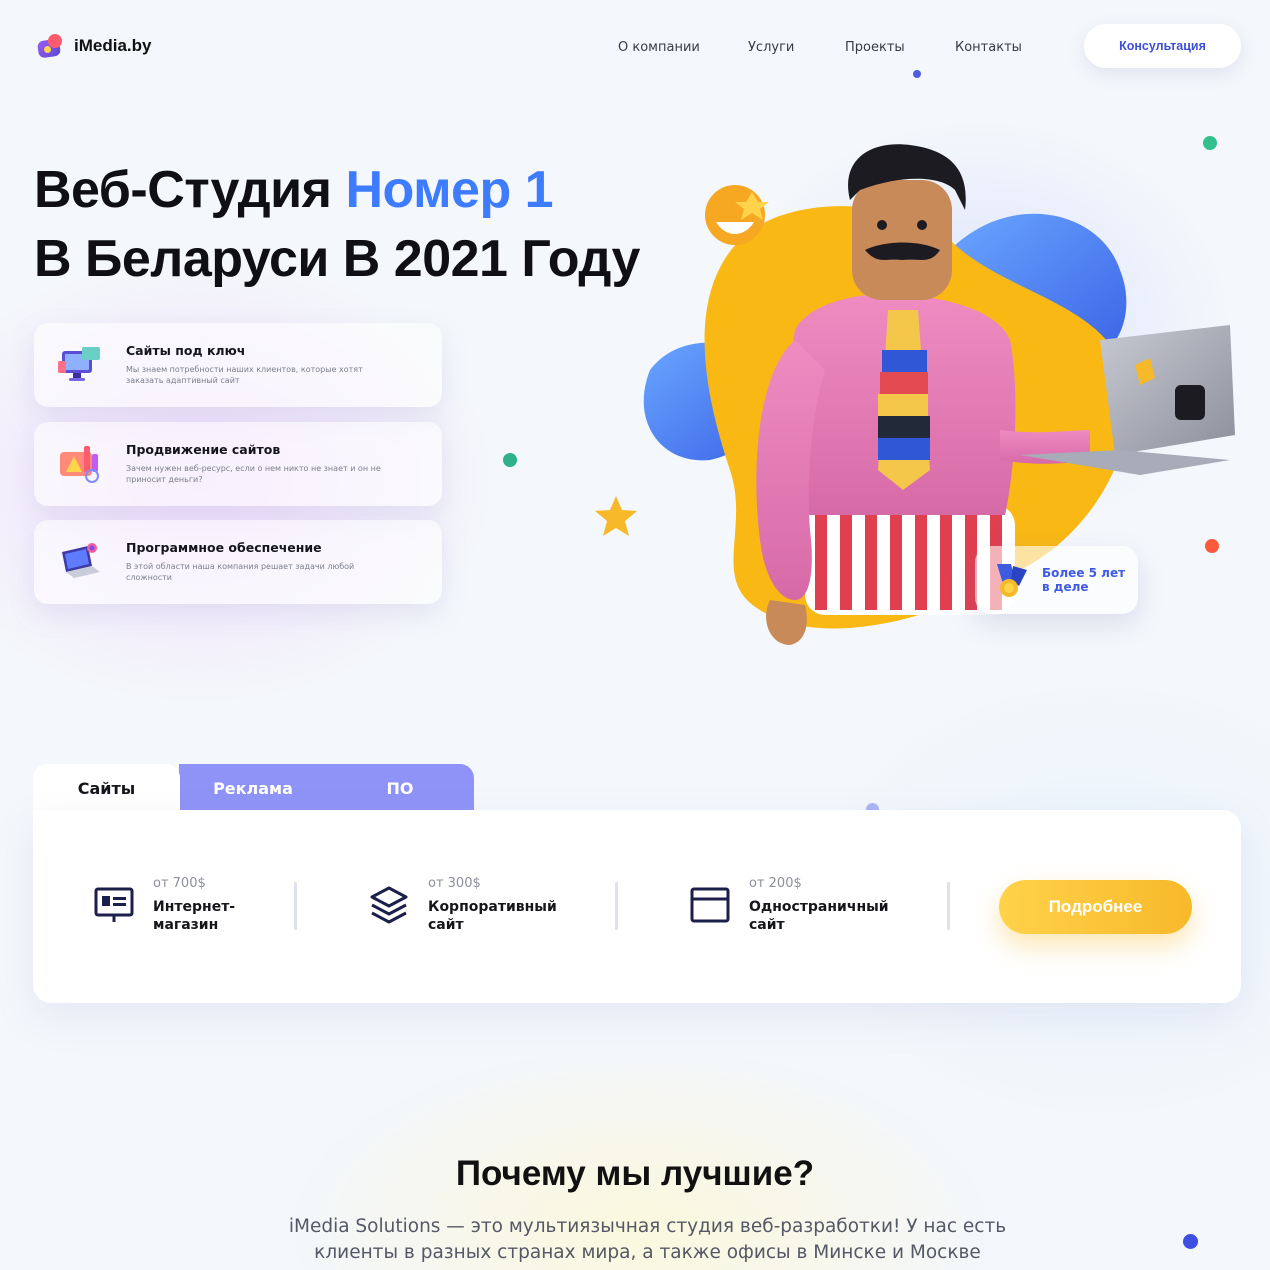 Image resolution: width=1270 pixels, height=1270 pixels. What do you see at coordinates (190, 190) in the screenshot?
I see `hero-title-part1: Веб-Студия` at bounding box center [190, 190].